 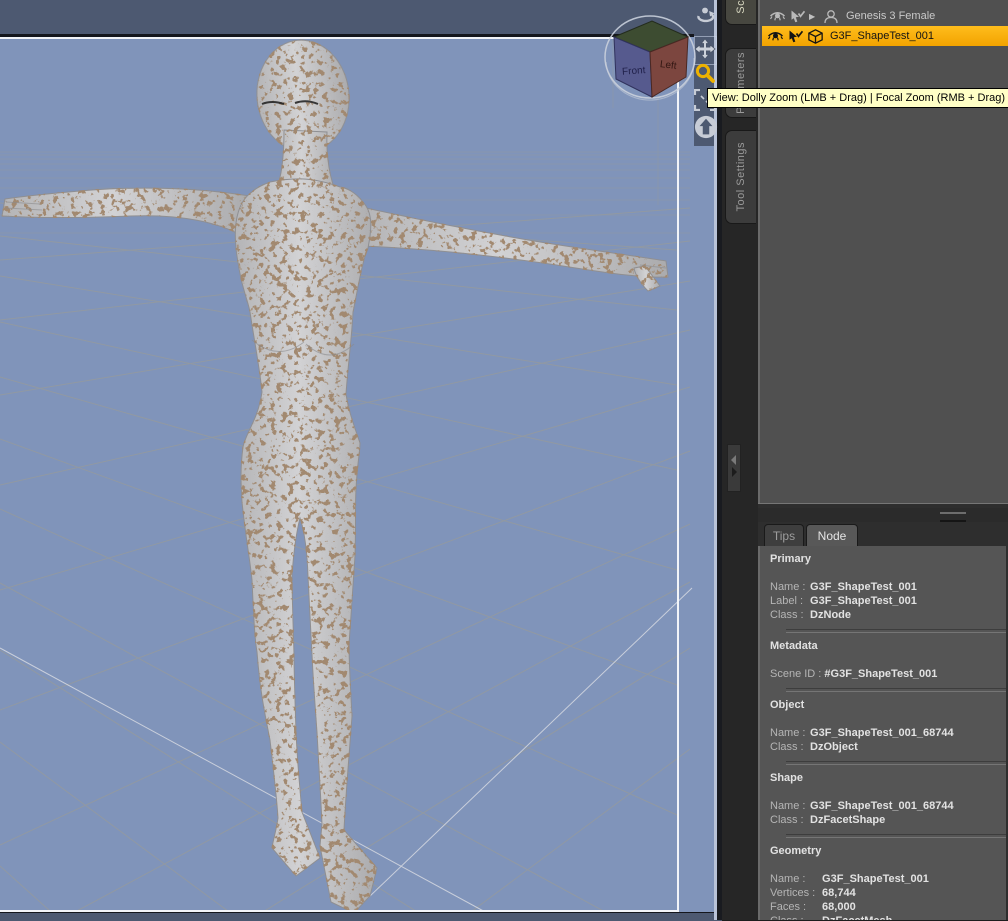 What do you see at coordinates (706, 127) in the screenshot?
I see `aim-icon` at bounding box center [706, 127].